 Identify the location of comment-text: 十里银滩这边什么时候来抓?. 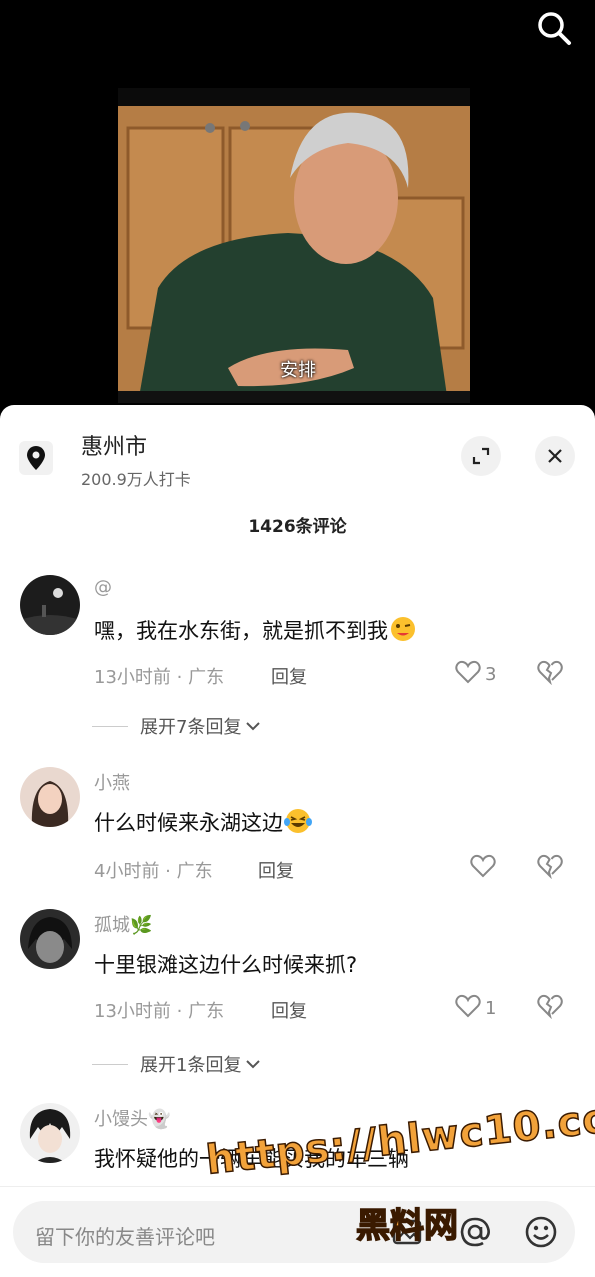
(226, 965).